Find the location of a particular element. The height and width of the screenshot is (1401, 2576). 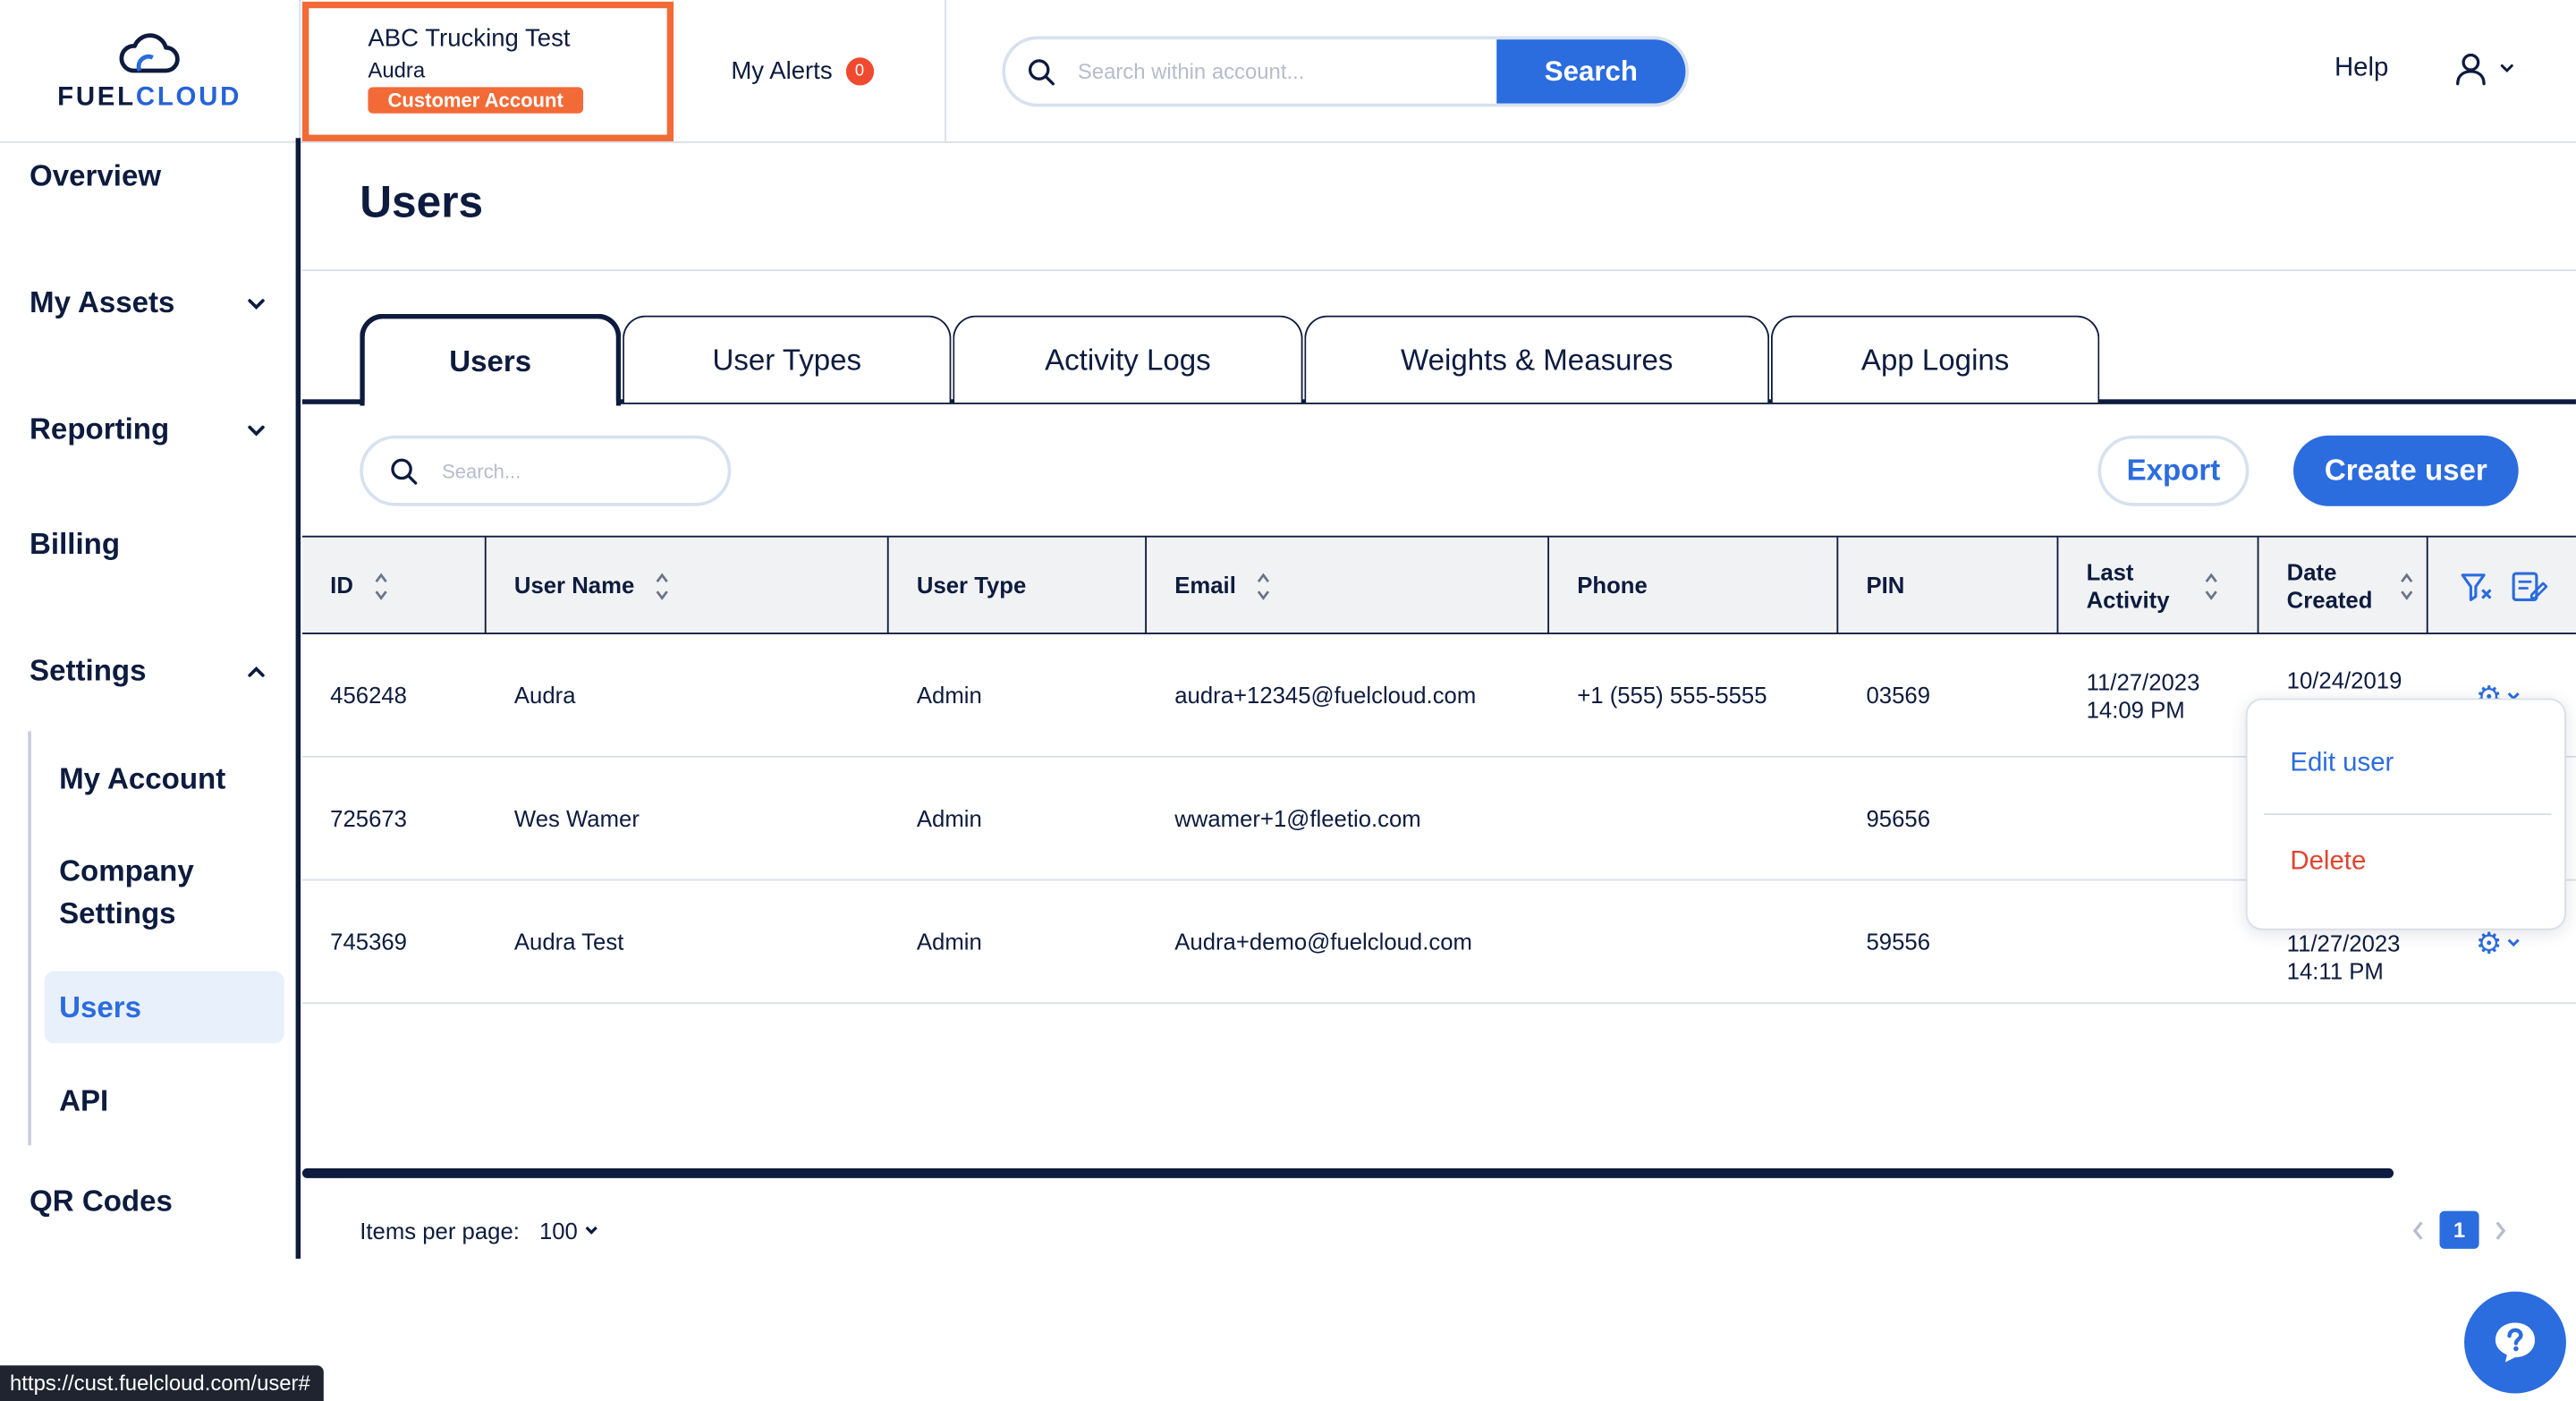

table-search-input is located at coordinates (565, 471).